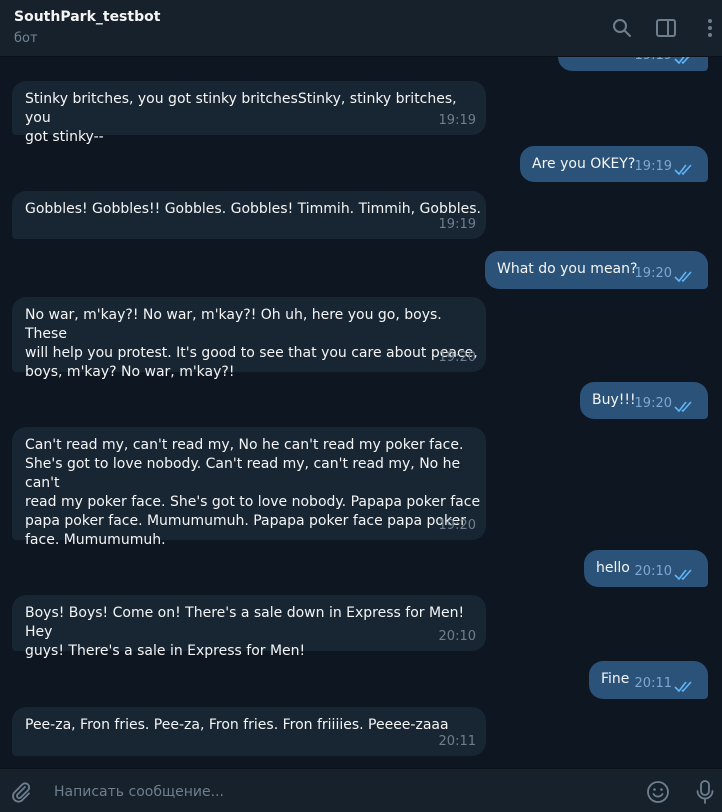  What do you see at coordinates (615, 679) in the screenshot?
I see `message-text: Fine` at bounding box center [615, 679].